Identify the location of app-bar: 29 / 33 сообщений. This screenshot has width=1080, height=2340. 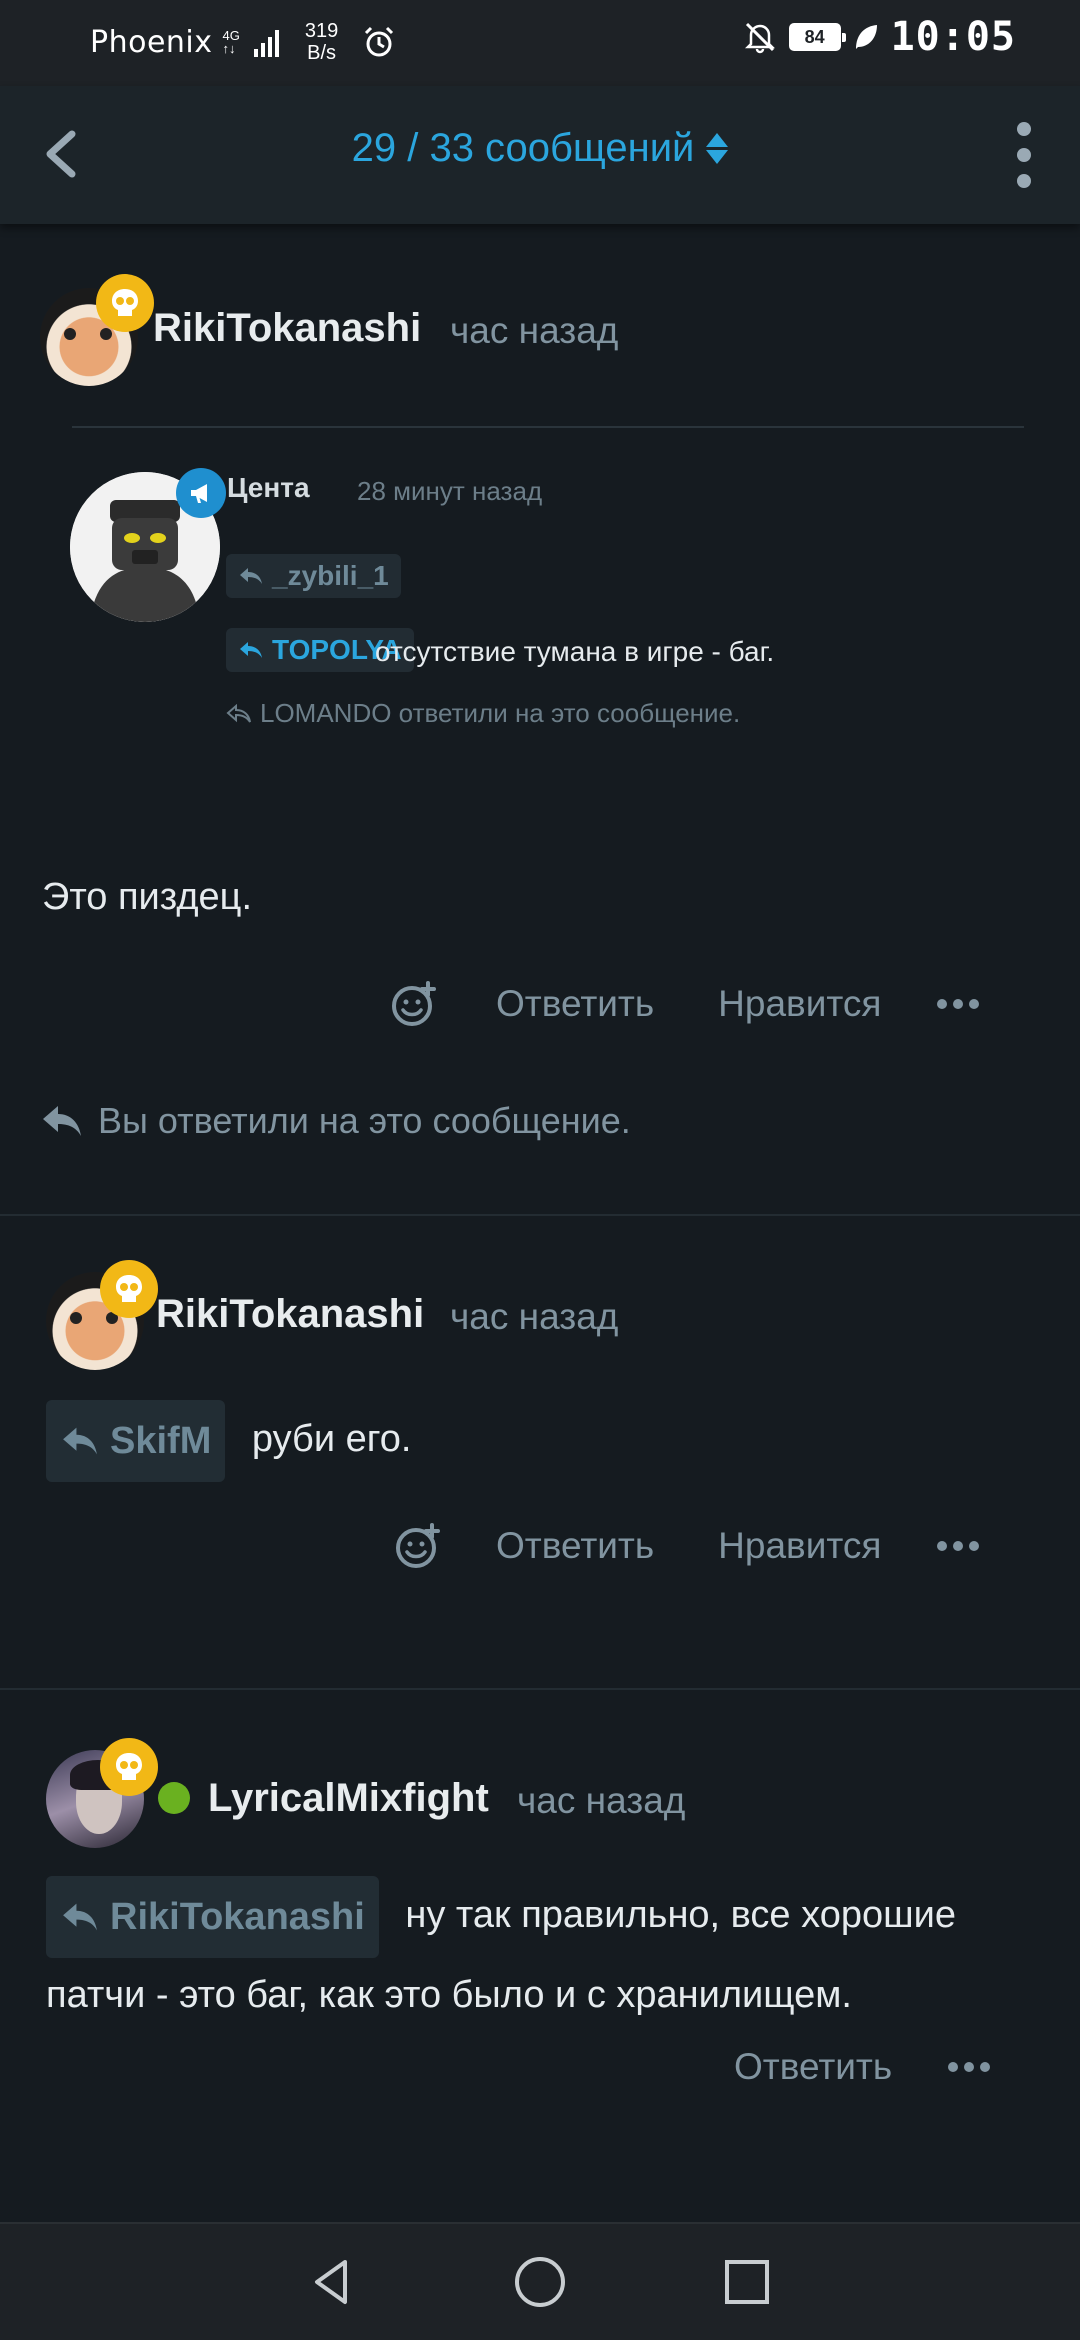
(540, 155).